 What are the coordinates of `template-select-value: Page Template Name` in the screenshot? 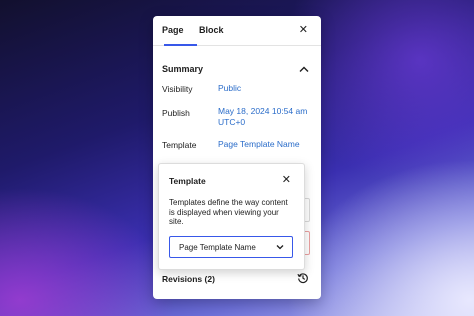 It's located at (217, 247).